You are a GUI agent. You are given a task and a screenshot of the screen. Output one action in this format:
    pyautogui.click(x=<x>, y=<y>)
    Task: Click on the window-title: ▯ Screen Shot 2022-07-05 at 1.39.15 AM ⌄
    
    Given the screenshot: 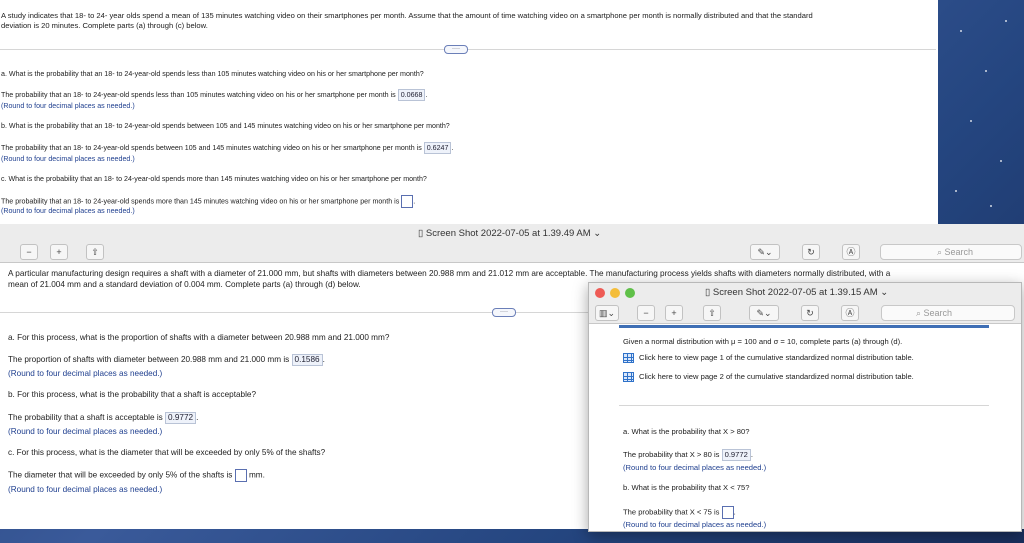 What is the action you would take?
    pyautogui.click(x=797, y=292)
    